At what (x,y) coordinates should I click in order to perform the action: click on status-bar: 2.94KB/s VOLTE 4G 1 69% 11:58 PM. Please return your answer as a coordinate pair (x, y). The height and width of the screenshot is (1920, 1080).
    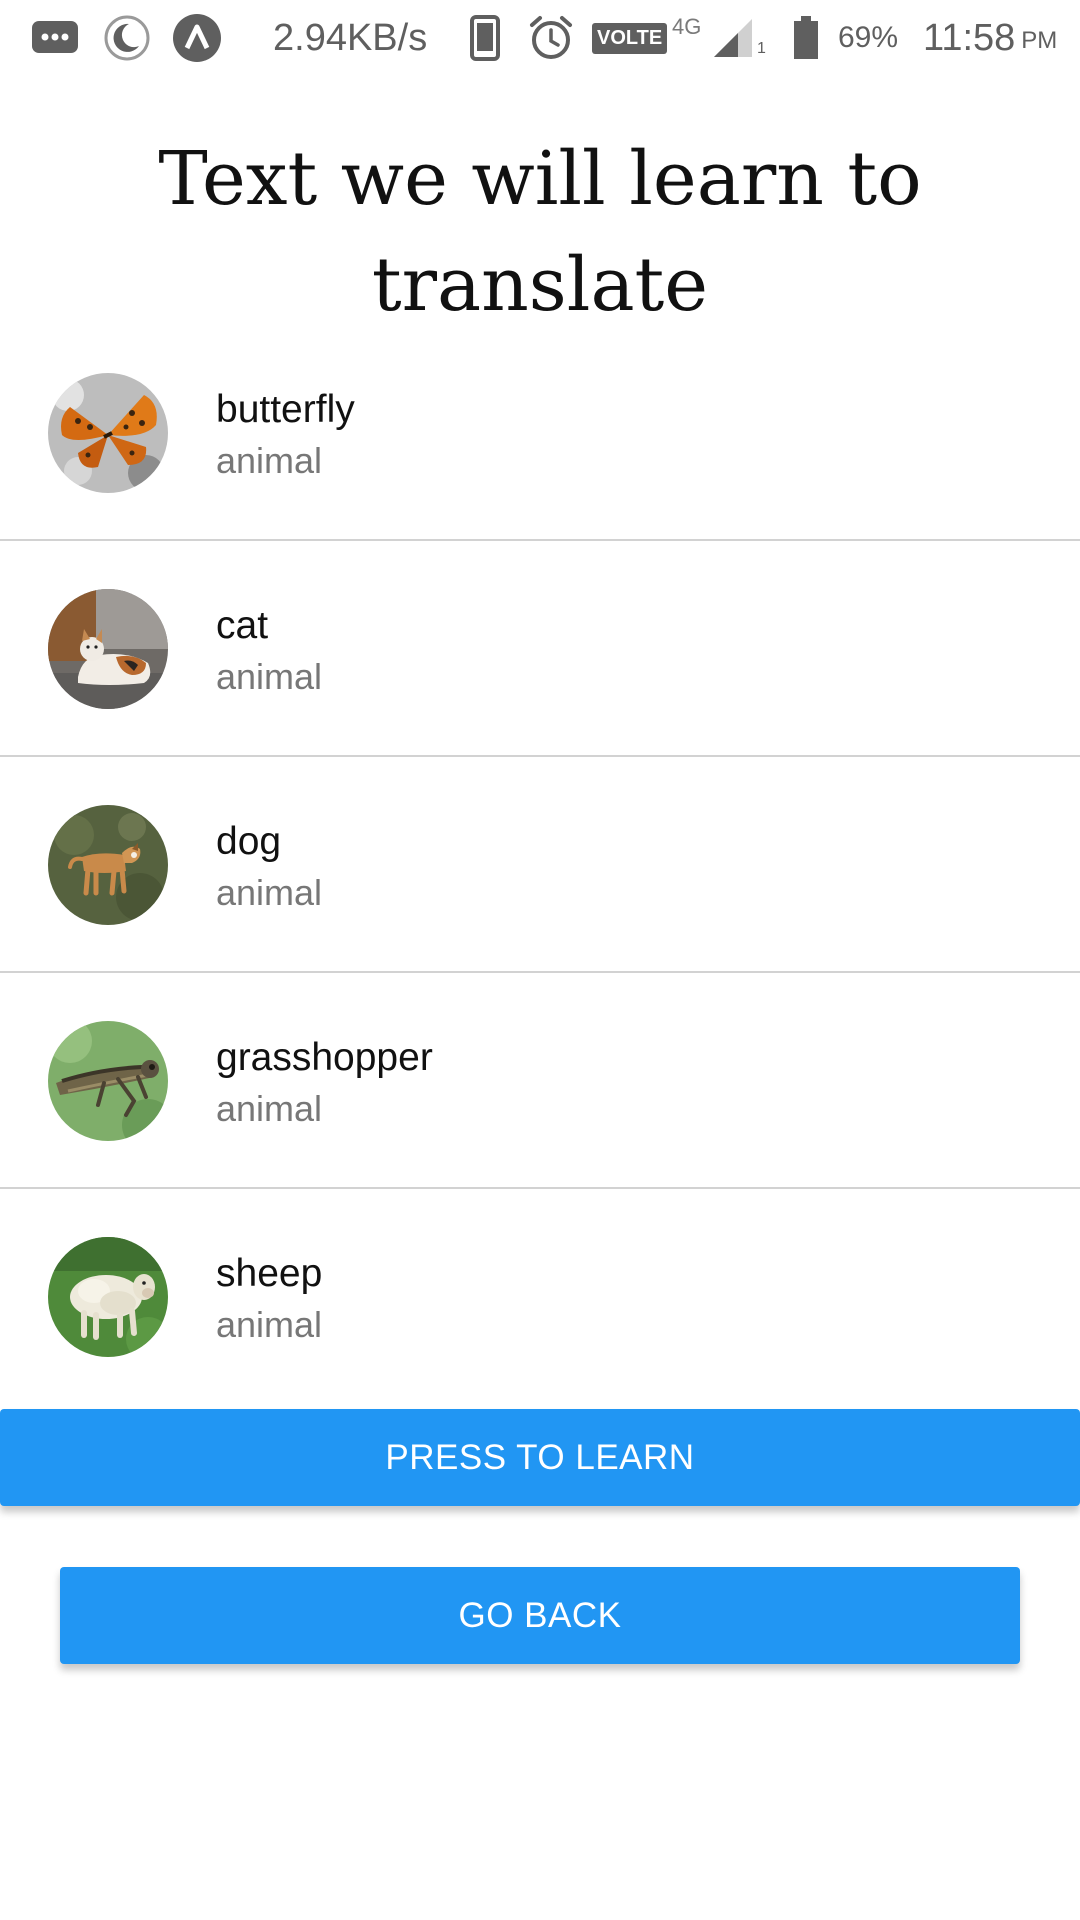
    Looking at the image, I should click on (540, 38).